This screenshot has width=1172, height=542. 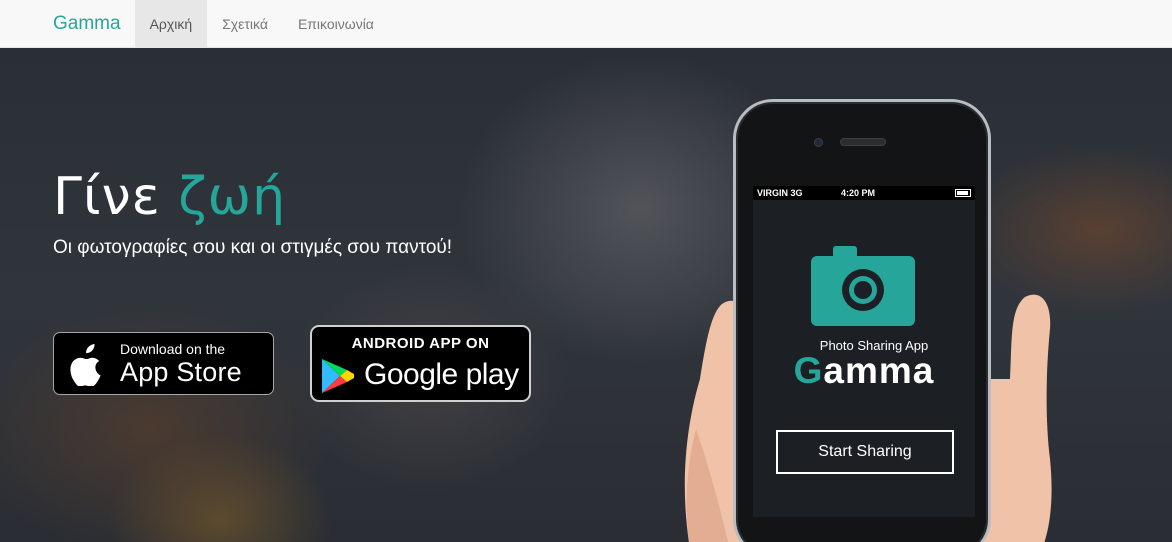 I want to click on front-camera, so click(x=818, y=142).